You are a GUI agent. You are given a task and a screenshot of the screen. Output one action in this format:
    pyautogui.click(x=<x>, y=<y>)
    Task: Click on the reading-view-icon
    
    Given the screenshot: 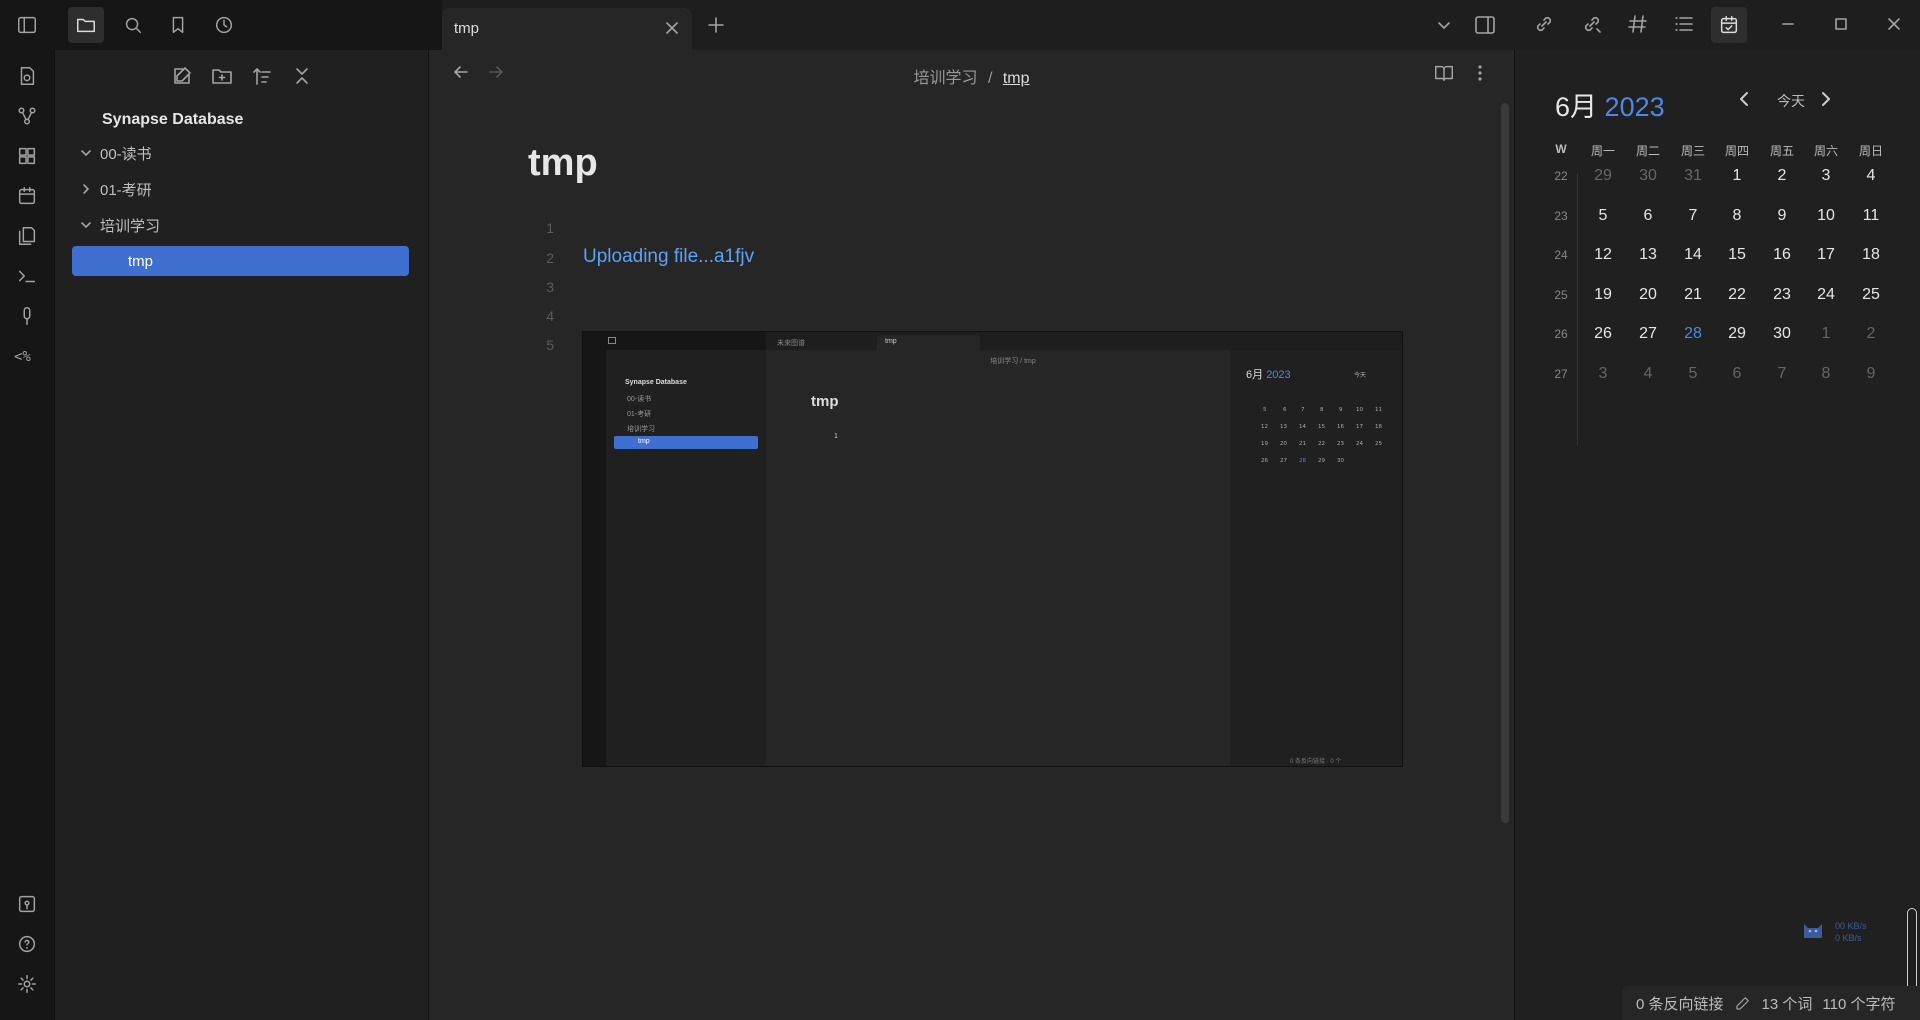 What is the action you would take?
    pyautogui.click(x=1444, y=73)
    